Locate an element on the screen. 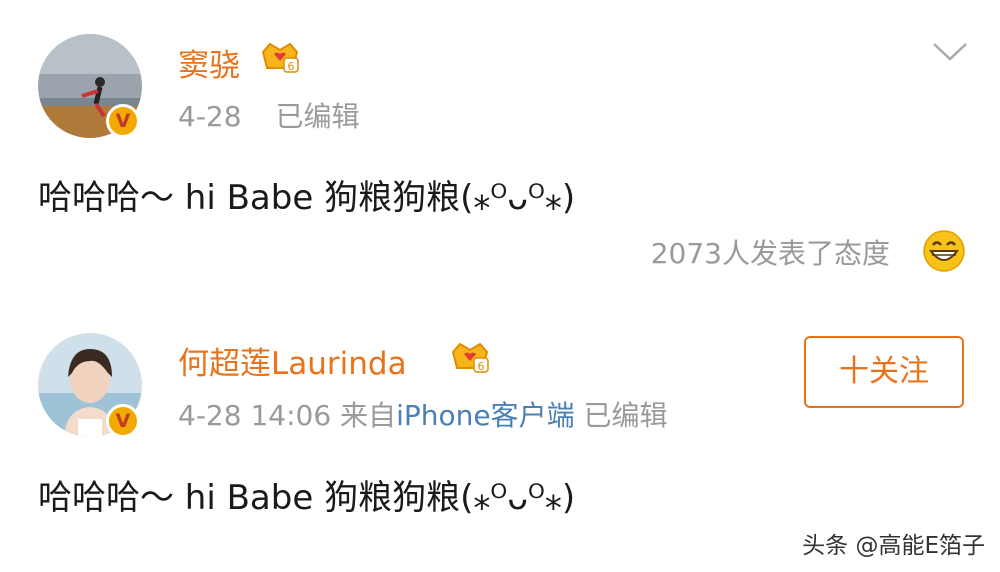 The image size is (1000, 572). post-meta: 4-28 已编辑 is located at coordinates (269, 115).